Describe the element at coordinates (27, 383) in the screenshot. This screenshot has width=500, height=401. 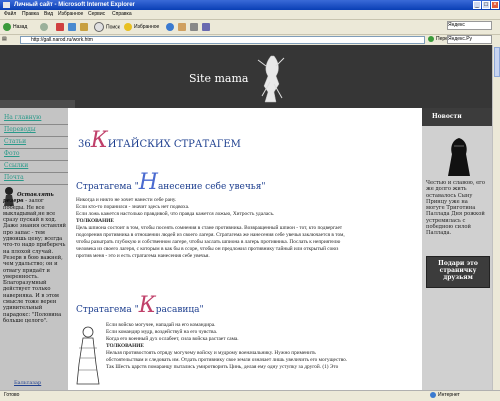
I see `quote-author: Бальтазар` at that location.